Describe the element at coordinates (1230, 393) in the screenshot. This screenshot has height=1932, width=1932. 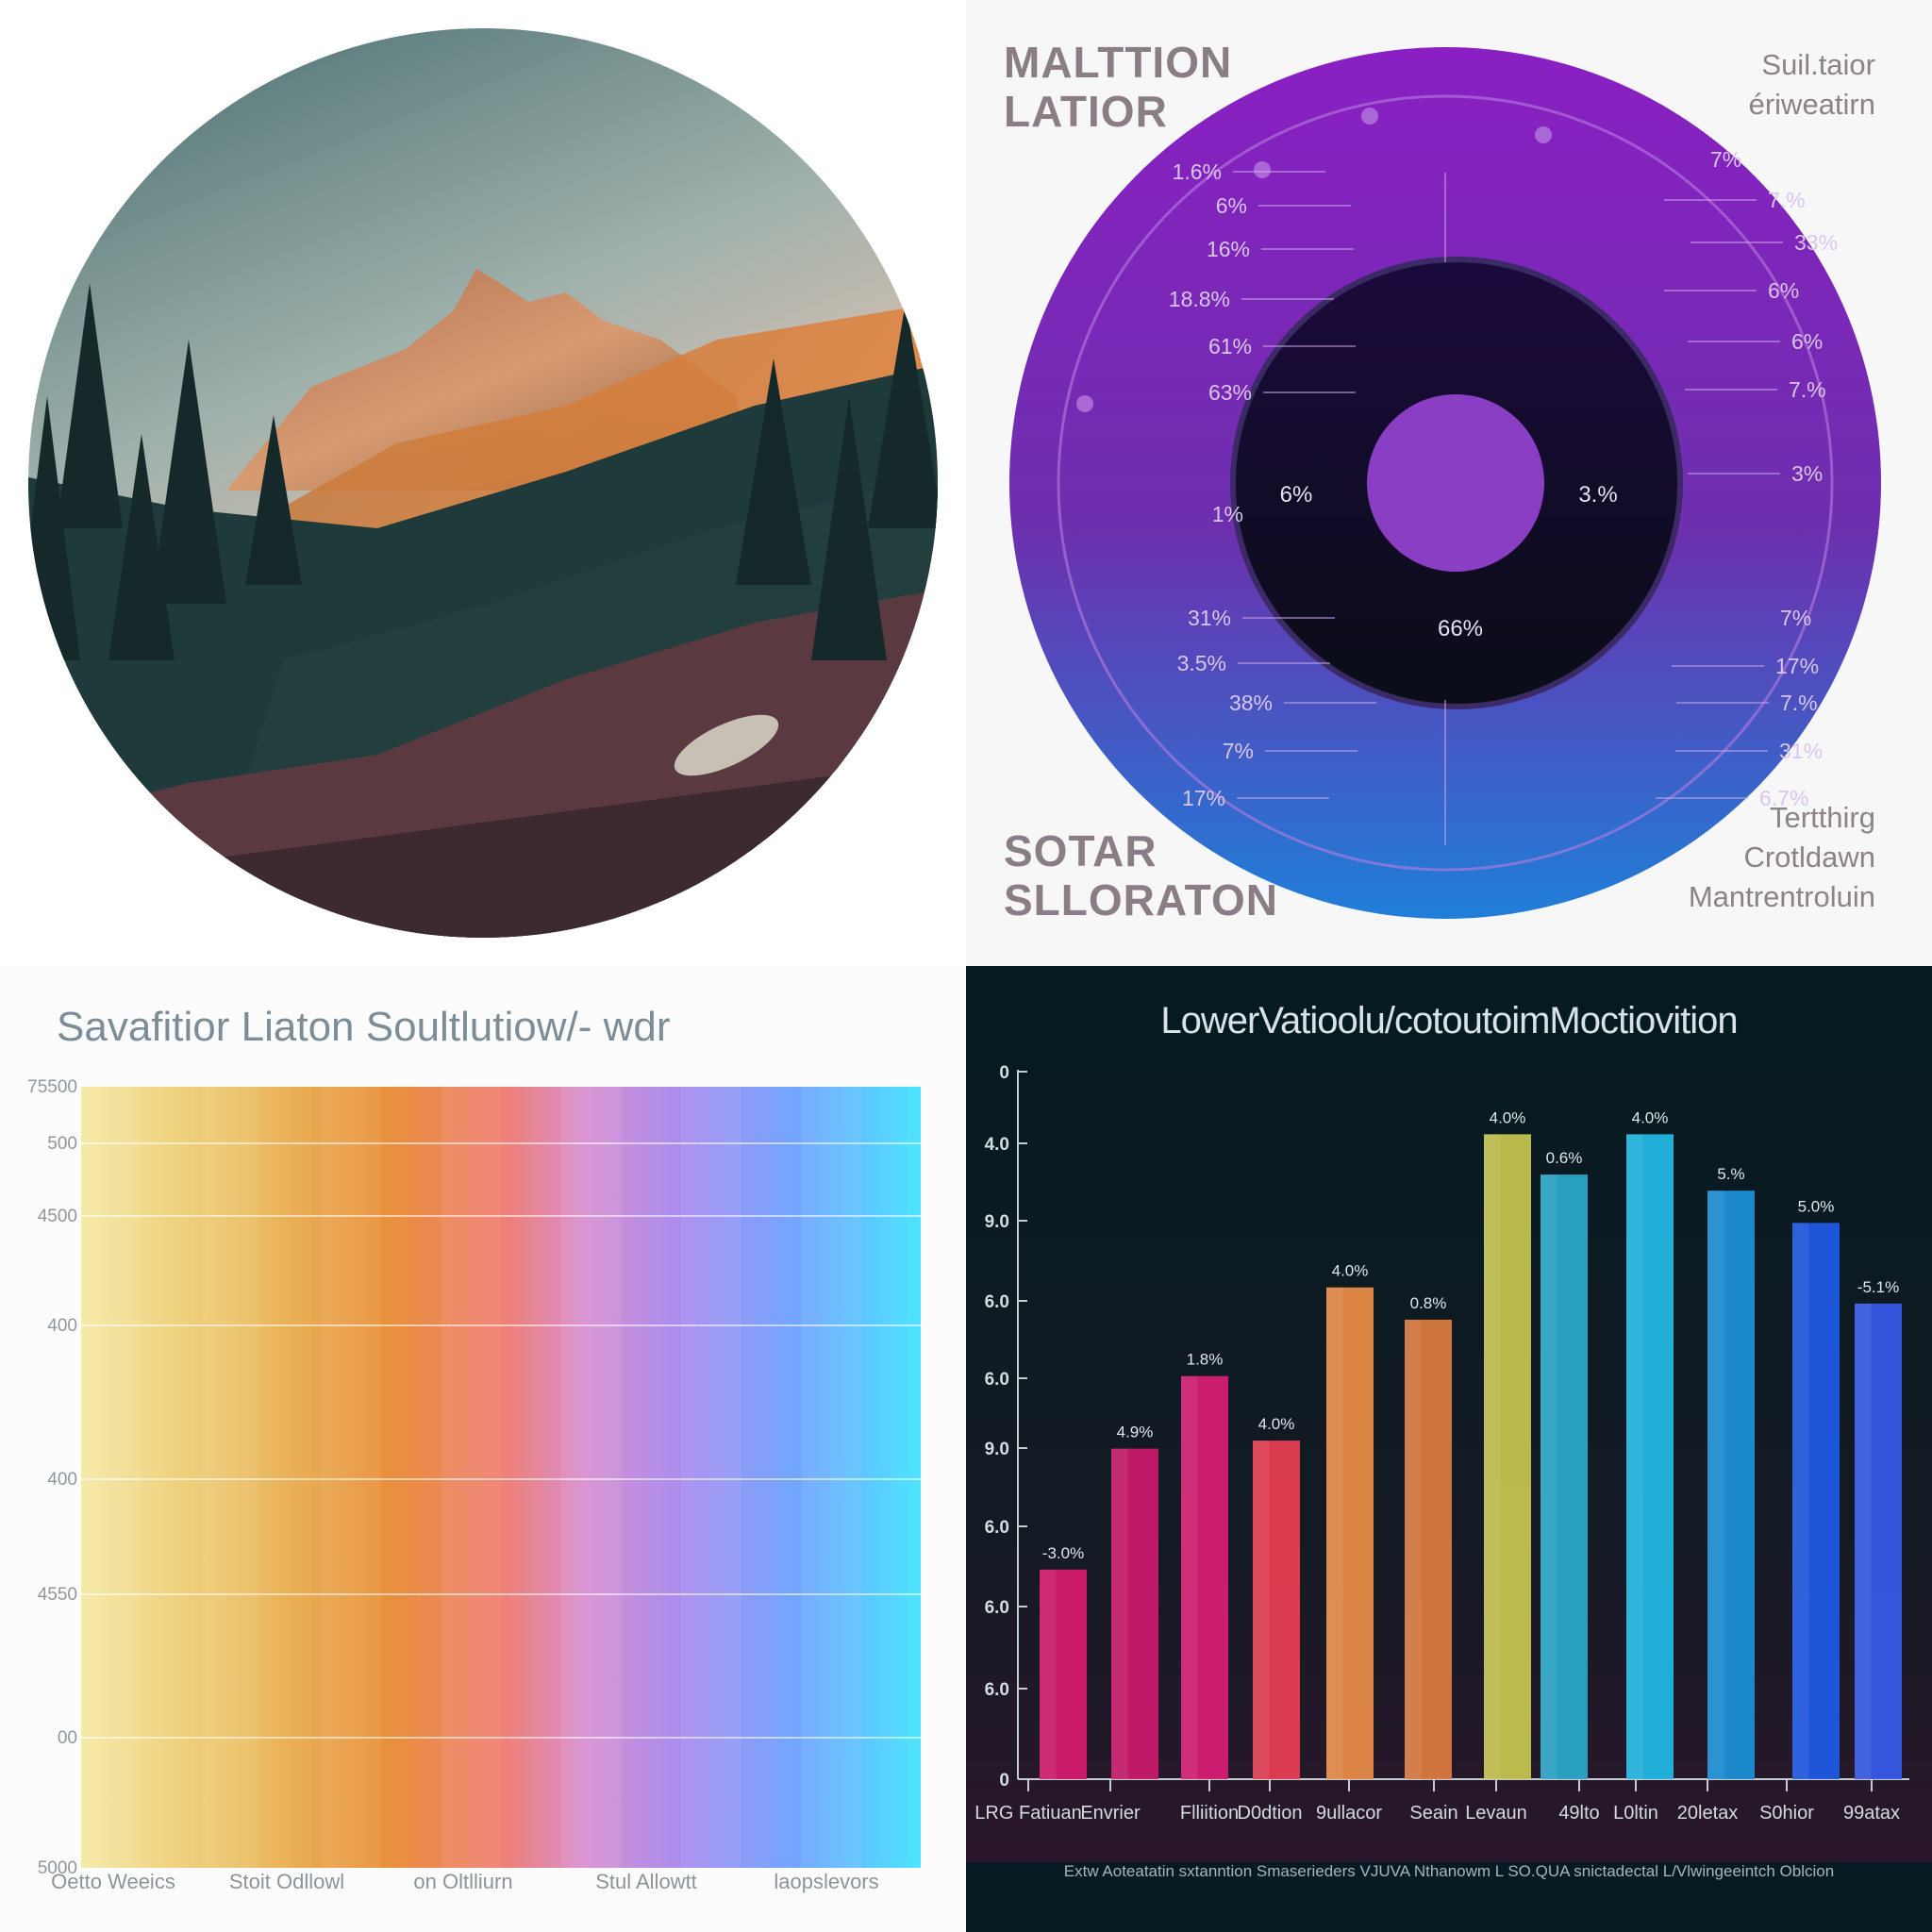
I see `radial-left-label: 63%` at that location.